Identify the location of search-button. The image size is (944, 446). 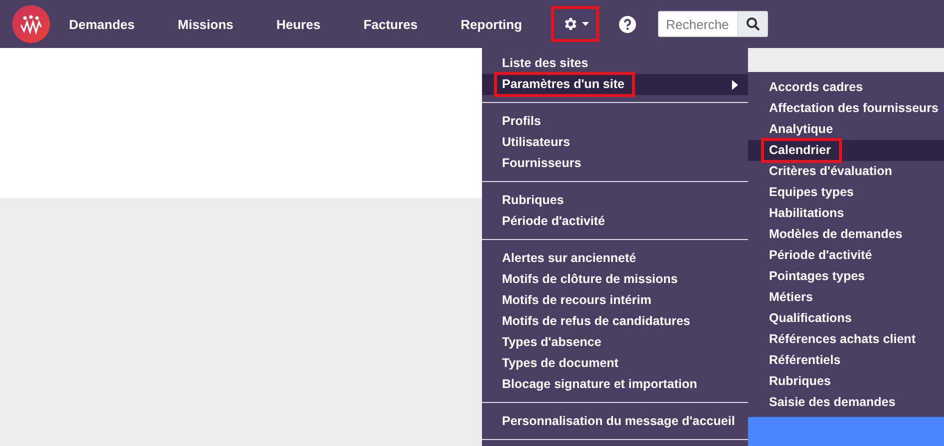
(752, 24).